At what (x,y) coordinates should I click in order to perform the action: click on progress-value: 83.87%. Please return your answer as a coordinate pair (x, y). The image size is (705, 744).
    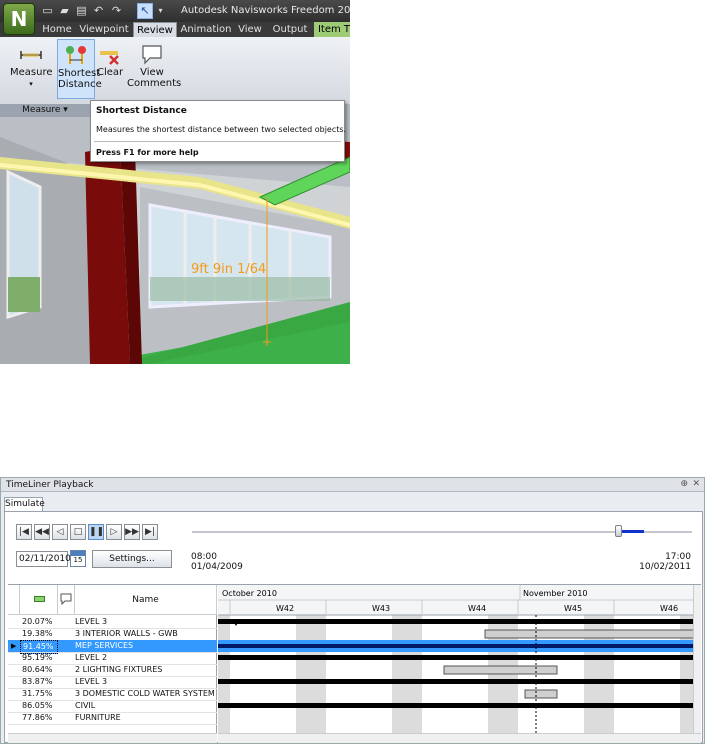
    Looking at the image, I should click on (37, 681).